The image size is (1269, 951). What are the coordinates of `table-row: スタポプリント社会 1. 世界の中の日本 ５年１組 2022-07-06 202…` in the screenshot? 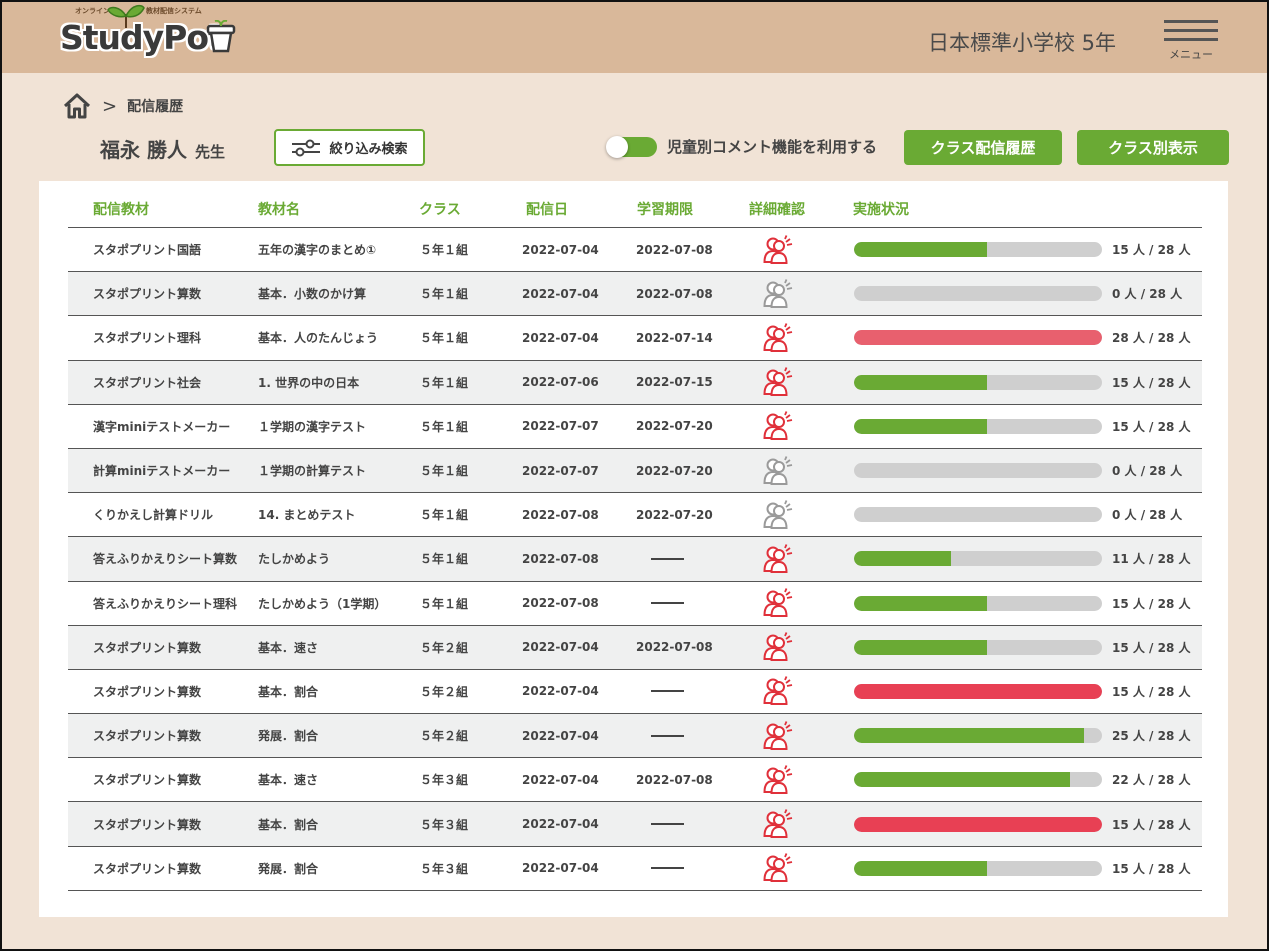 It's located at (635, 382).